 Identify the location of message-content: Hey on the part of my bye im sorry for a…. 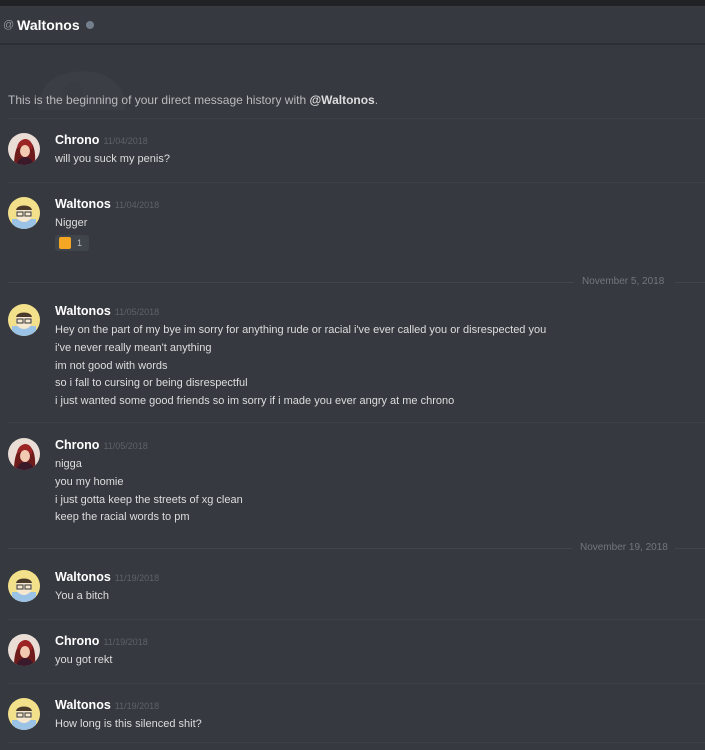
(301, 366).